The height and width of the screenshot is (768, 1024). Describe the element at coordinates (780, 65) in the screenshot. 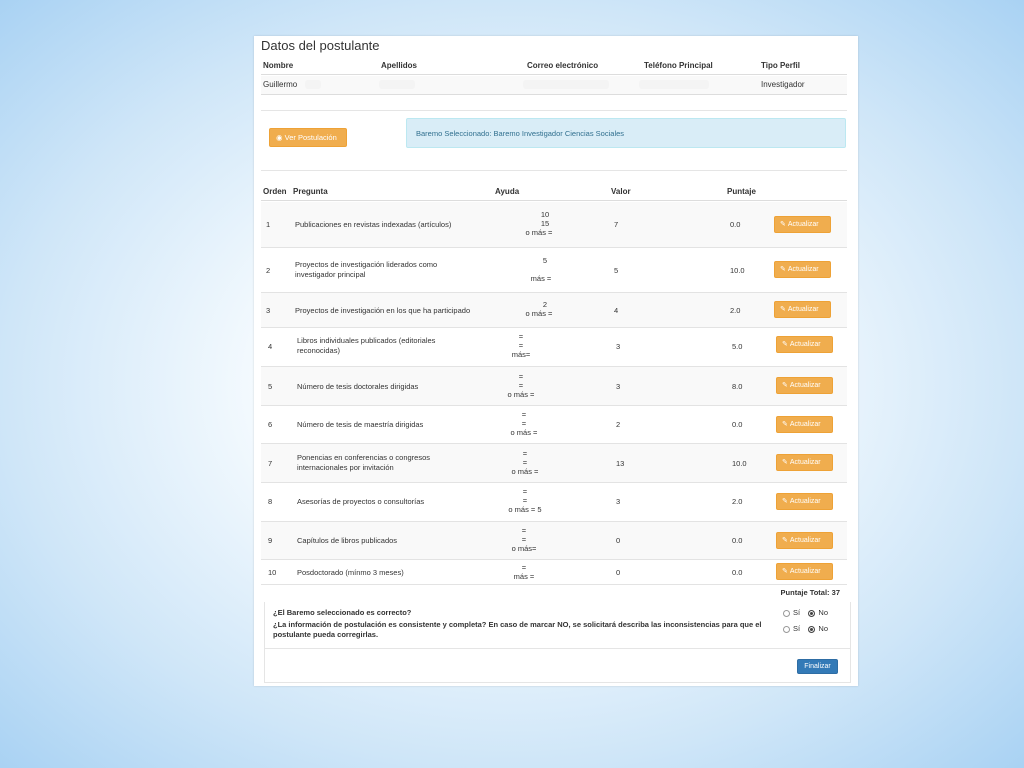

I see `col-tipo-perfil: Tipo Perfil` at that location.